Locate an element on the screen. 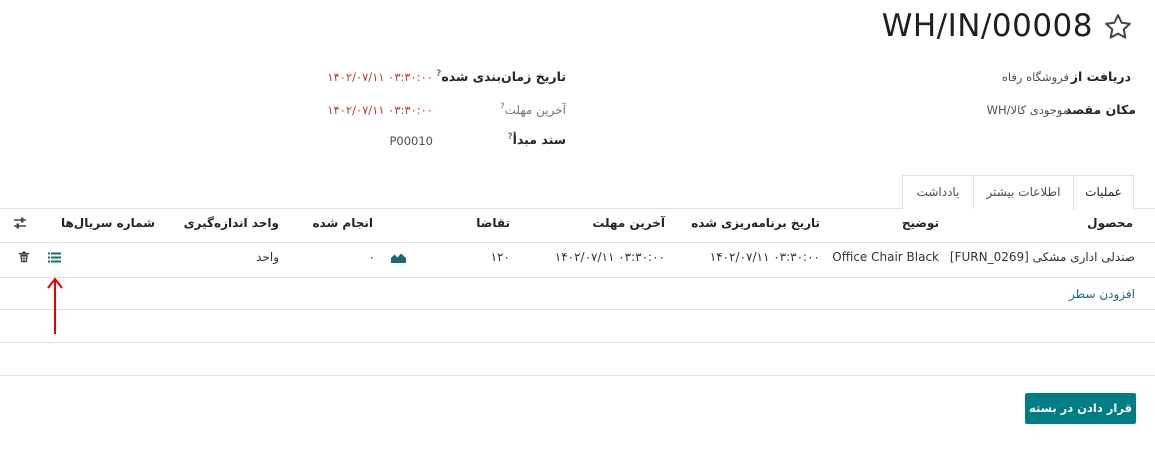 This screenshot has height=449, width=1155. deadline-field: ۱۴۰۲/۰۷/۱۱ ۰۳:۳۰:۰۰ is located at coordinates (380, 110).